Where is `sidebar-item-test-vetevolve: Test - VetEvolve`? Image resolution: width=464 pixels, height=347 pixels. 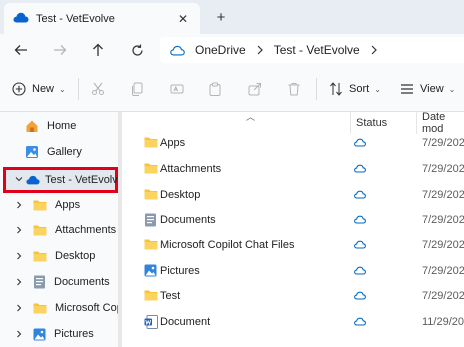 sidebar-item-test-vetevolve: Test - VetEvolve is located at coordinates (75, 180).